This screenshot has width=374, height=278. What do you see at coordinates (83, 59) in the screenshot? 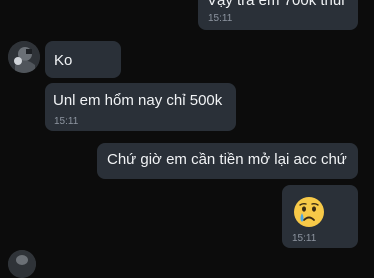
I see `message-bubble-incoming: Ko` at bounding box center [83, 59].